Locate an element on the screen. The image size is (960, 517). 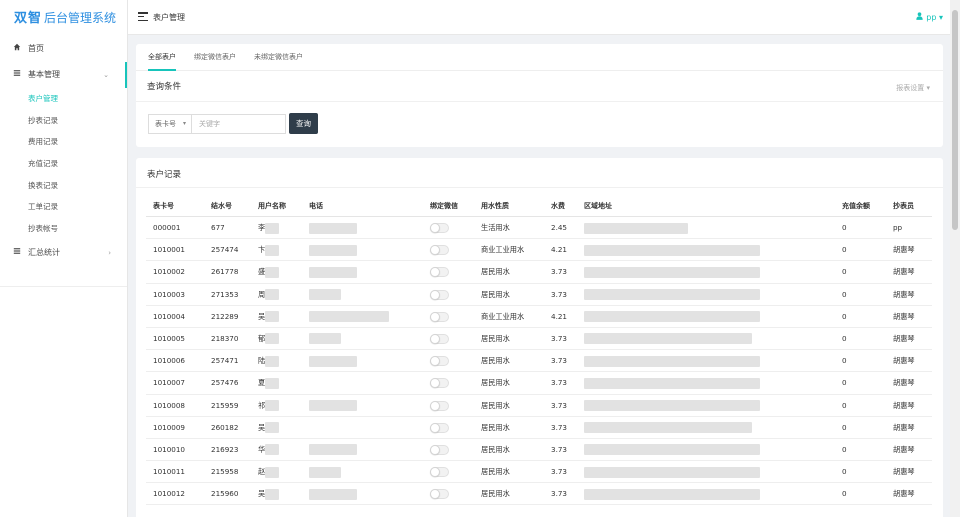
table-row: 1010002 261778 盛 居民用水 3.73 0 胡惠琴 is located at coordinates (539, 272).